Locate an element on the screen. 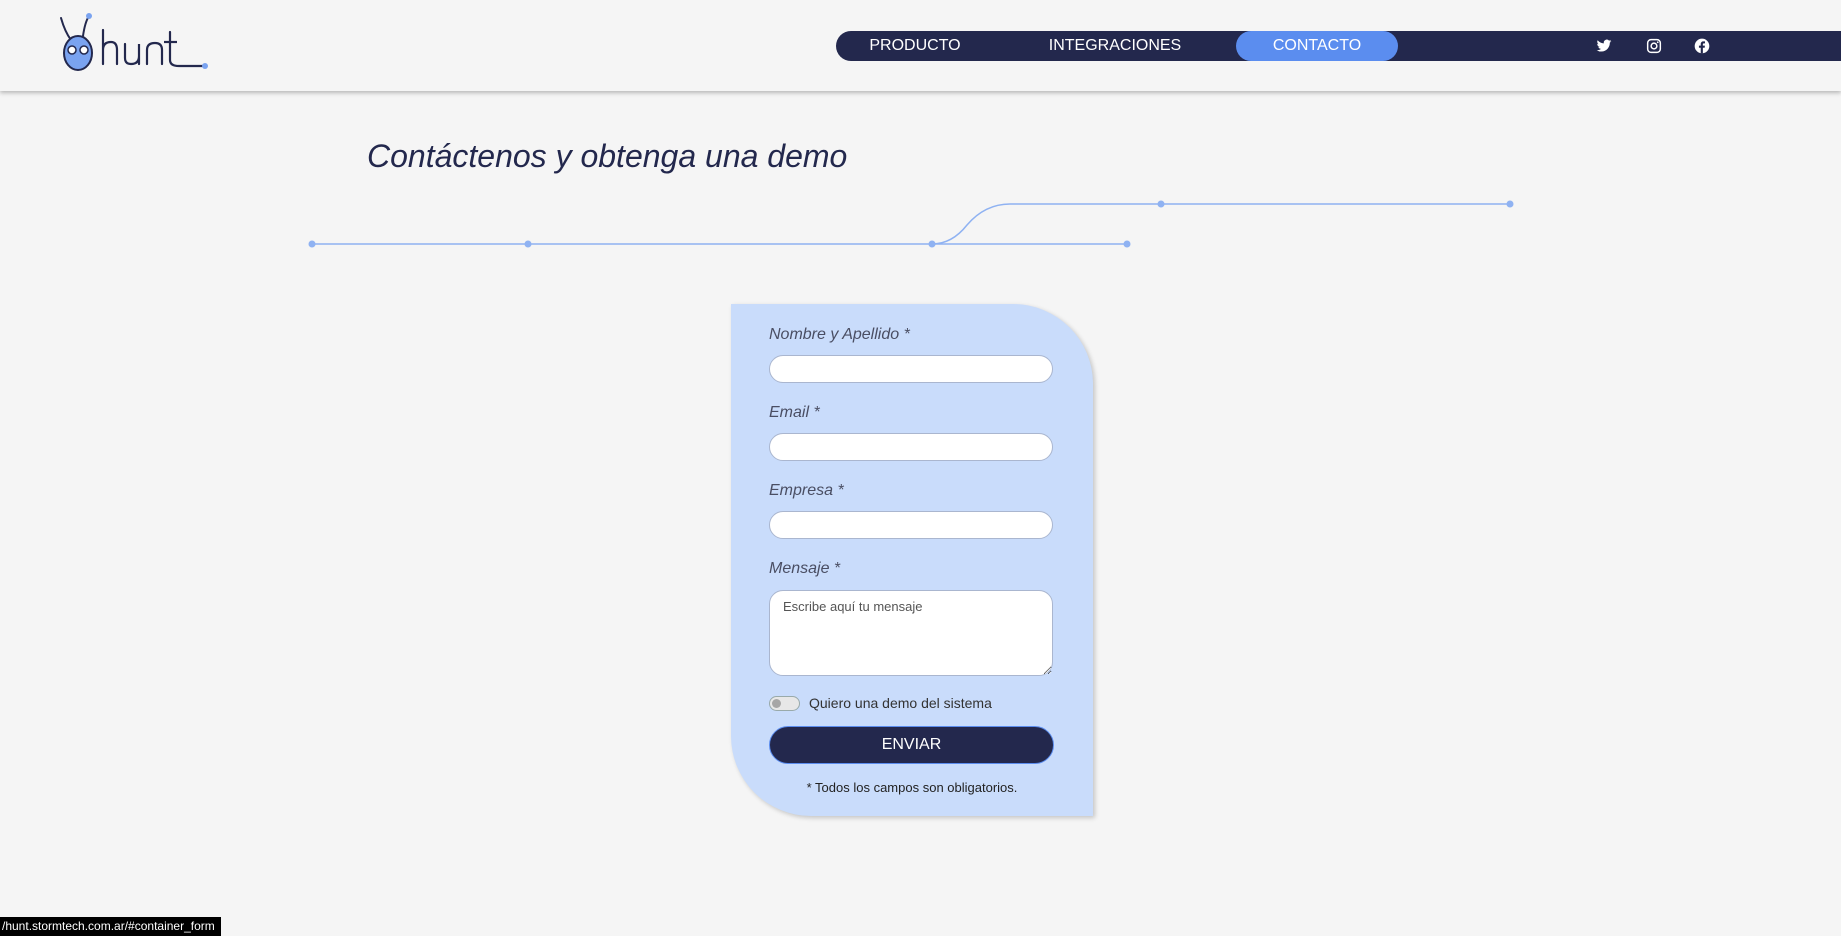 This screenshot has height=936, width=1841. twitter-icon is located at coordinates (1604, 46).